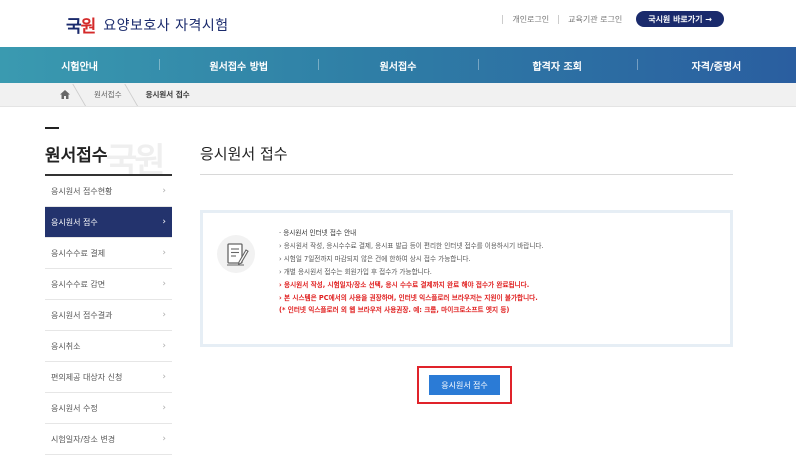 This screenshot has height=470, width=796. Describe the element at coordinates (79, 65) in the screenshot. I see `nav-exam-info: 시험안내` at that location.